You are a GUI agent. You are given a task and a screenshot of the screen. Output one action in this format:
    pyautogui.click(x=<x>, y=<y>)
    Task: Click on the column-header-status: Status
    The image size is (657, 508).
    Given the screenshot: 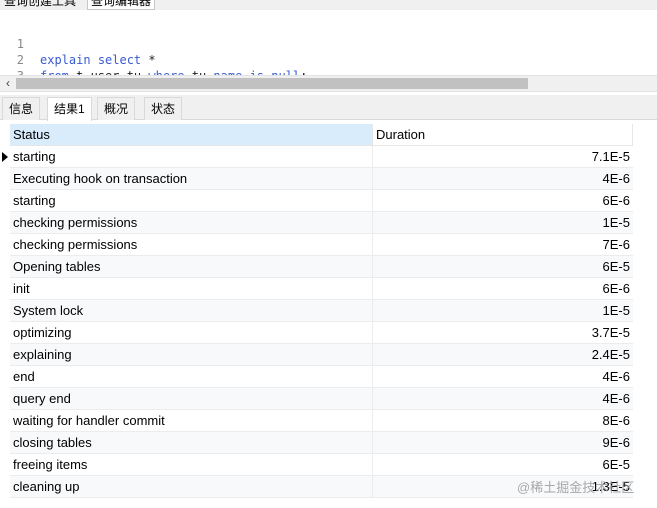 What is the action you would take?
    pyautogui.click(x=191, y=135)
    